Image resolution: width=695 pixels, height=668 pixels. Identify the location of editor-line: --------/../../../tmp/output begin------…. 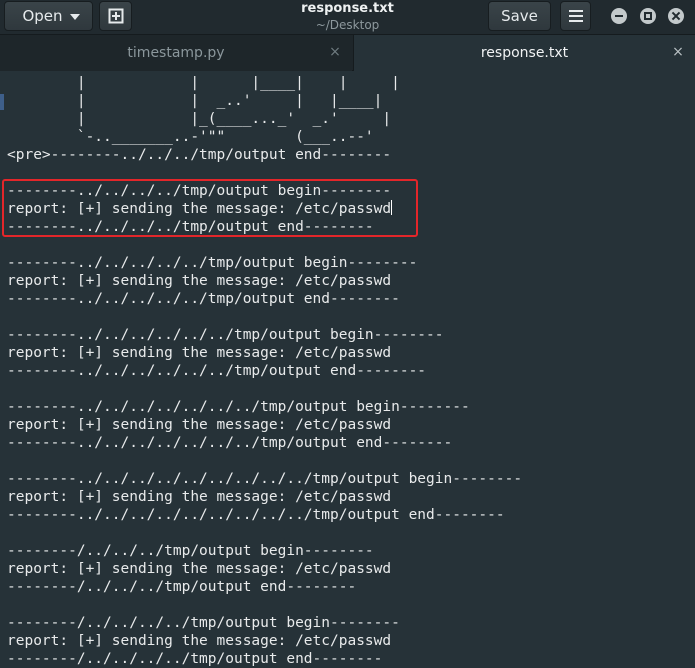
(190, 551).